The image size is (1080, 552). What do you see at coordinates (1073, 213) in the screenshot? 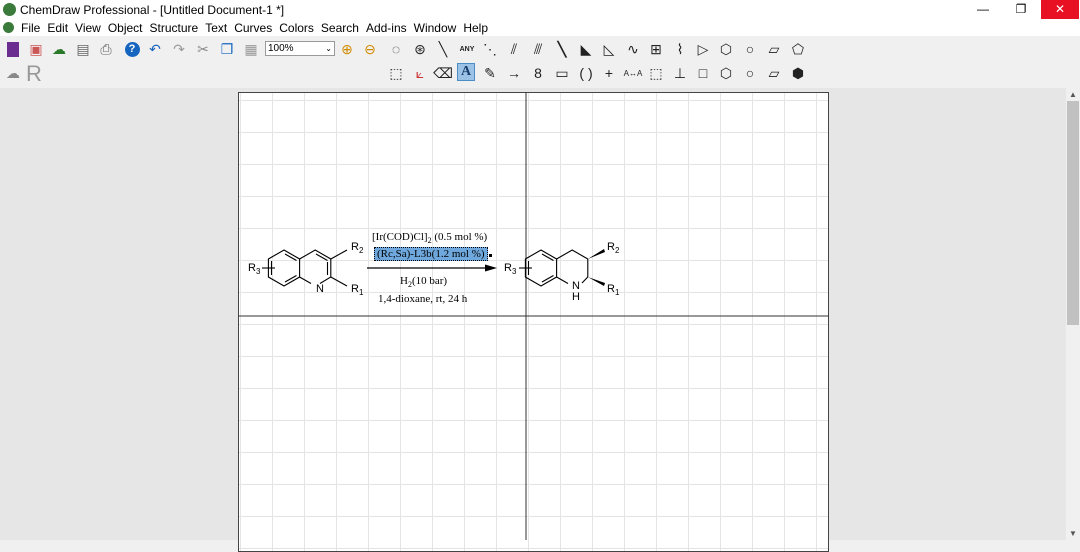
I see `scrollbar-thumb` at bounding box center [1073, 213].